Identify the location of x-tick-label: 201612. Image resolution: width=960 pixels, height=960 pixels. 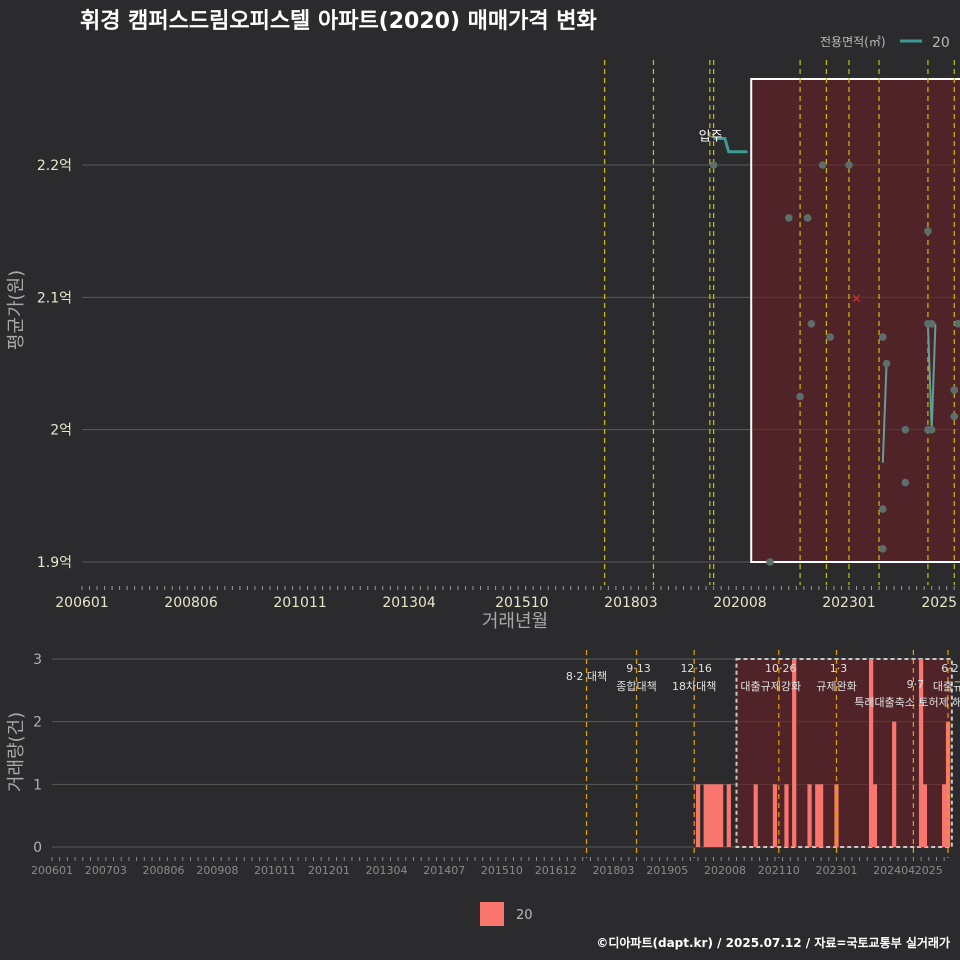
(556, 870).